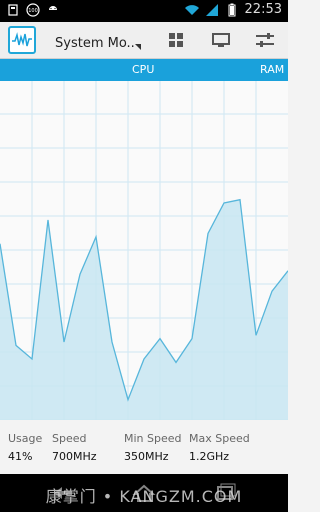 The width and height of the screenshot is (320, 512). I want to click on wifi-icon, so click(191, 10).